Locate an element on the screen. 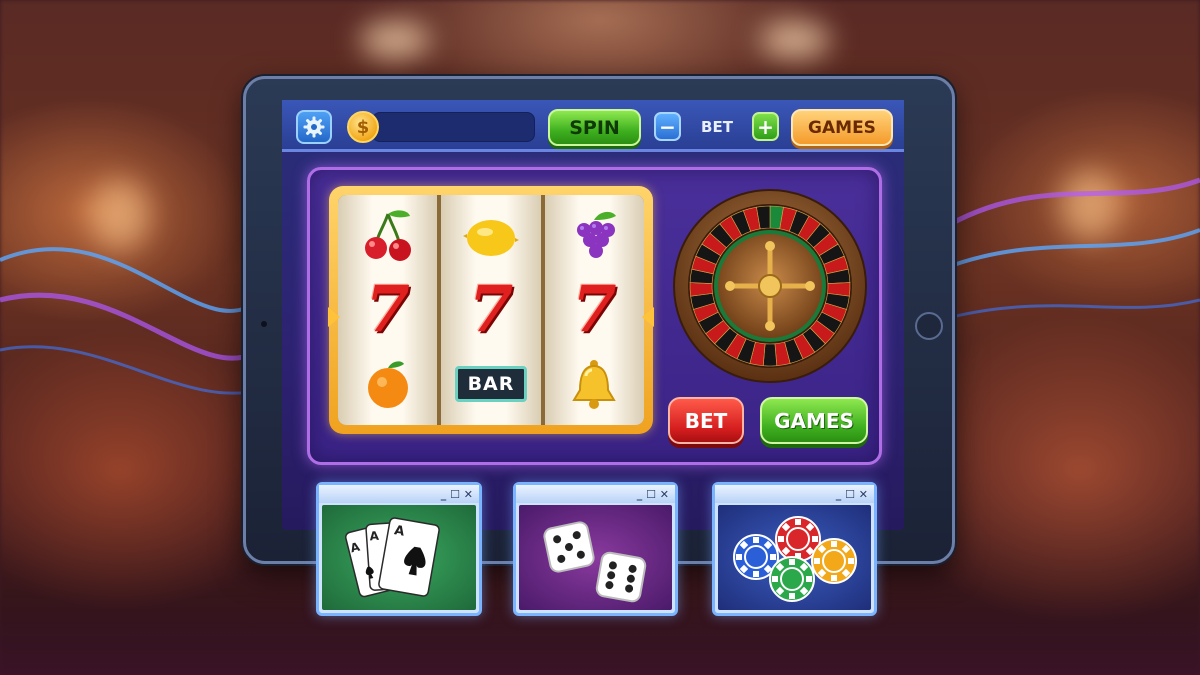 The height and width of the screenshot is (675, 1200). playing-cards-icon: A A A is located at coordinates (392, 557).